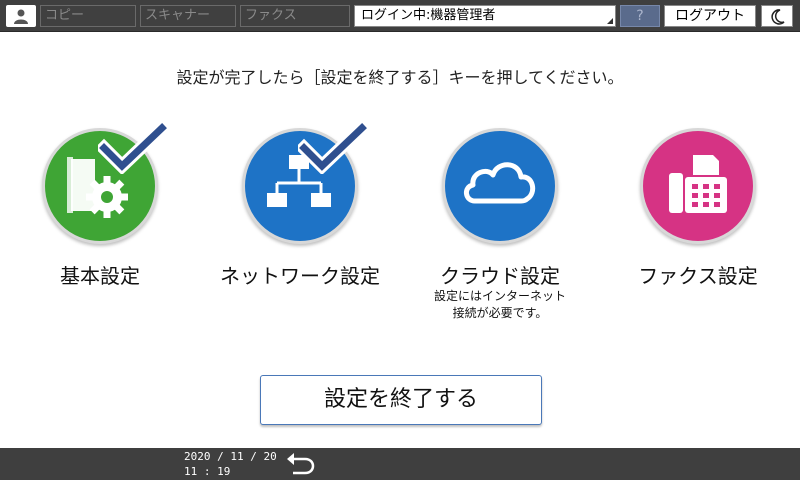 The height and width of the screenshot is (480, 800). Describe the element at coordinates (401, 400) in the screenshot. I see `finish-settings-button: 設定を終了する` at that location.